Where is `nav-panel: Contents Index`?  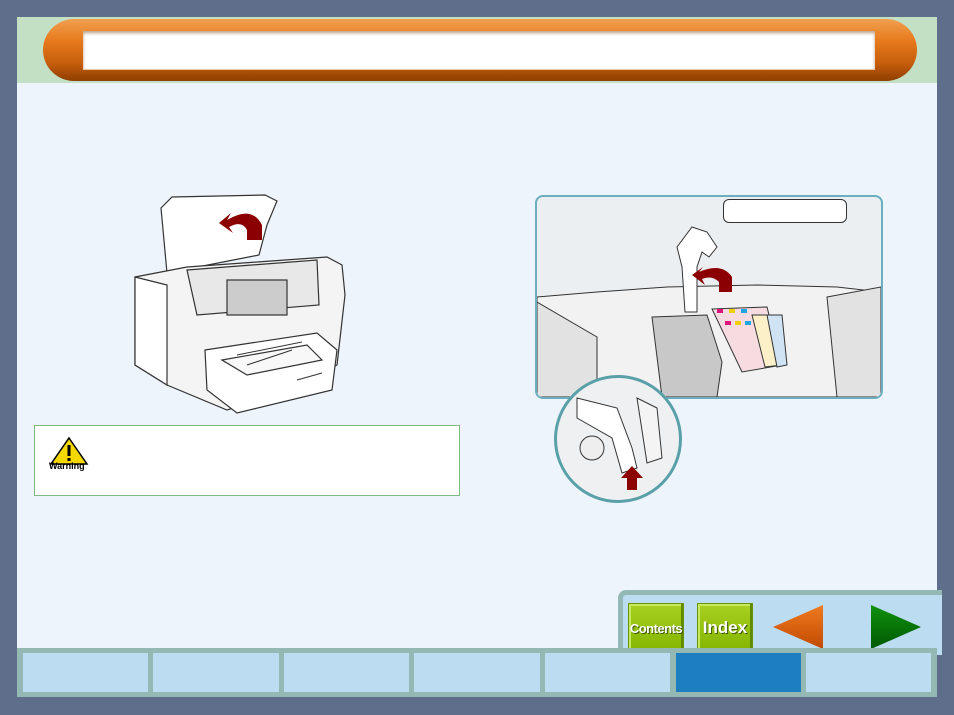 nav-panel: Contents Index is located at coordinates (780, 622).